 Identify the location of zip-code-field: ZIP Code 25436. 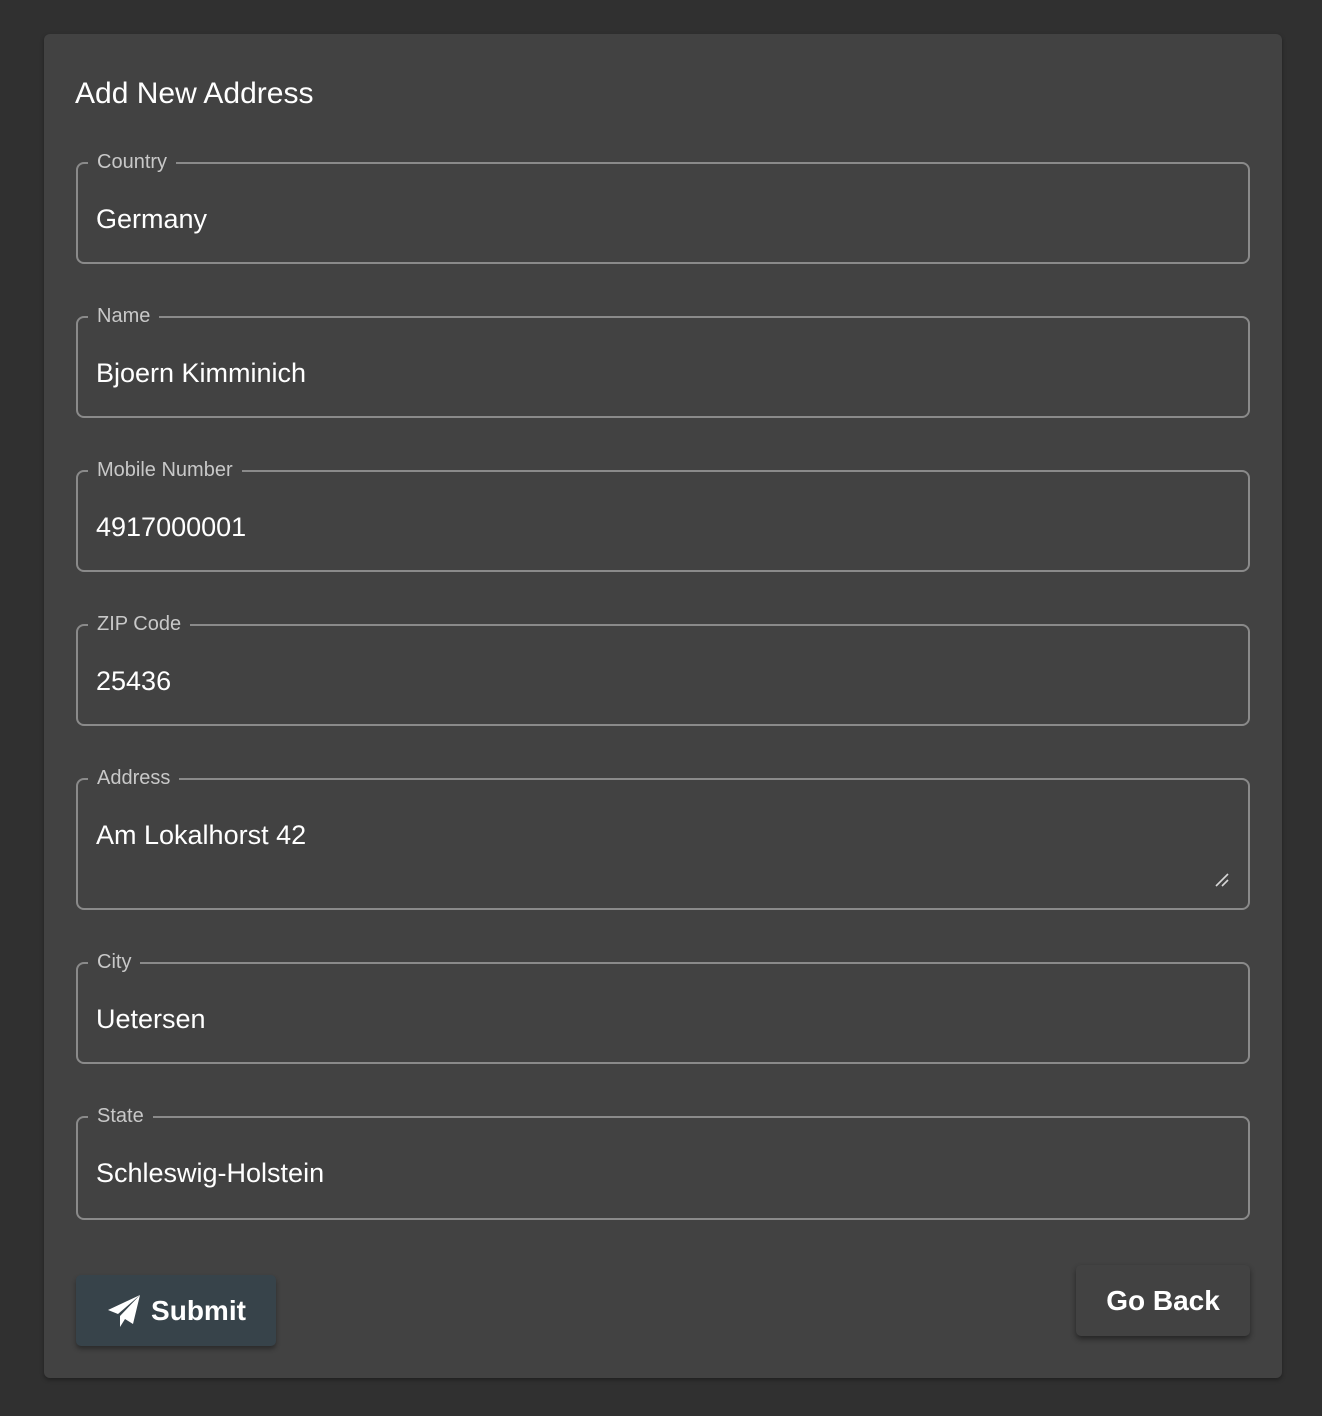
(663, 669).